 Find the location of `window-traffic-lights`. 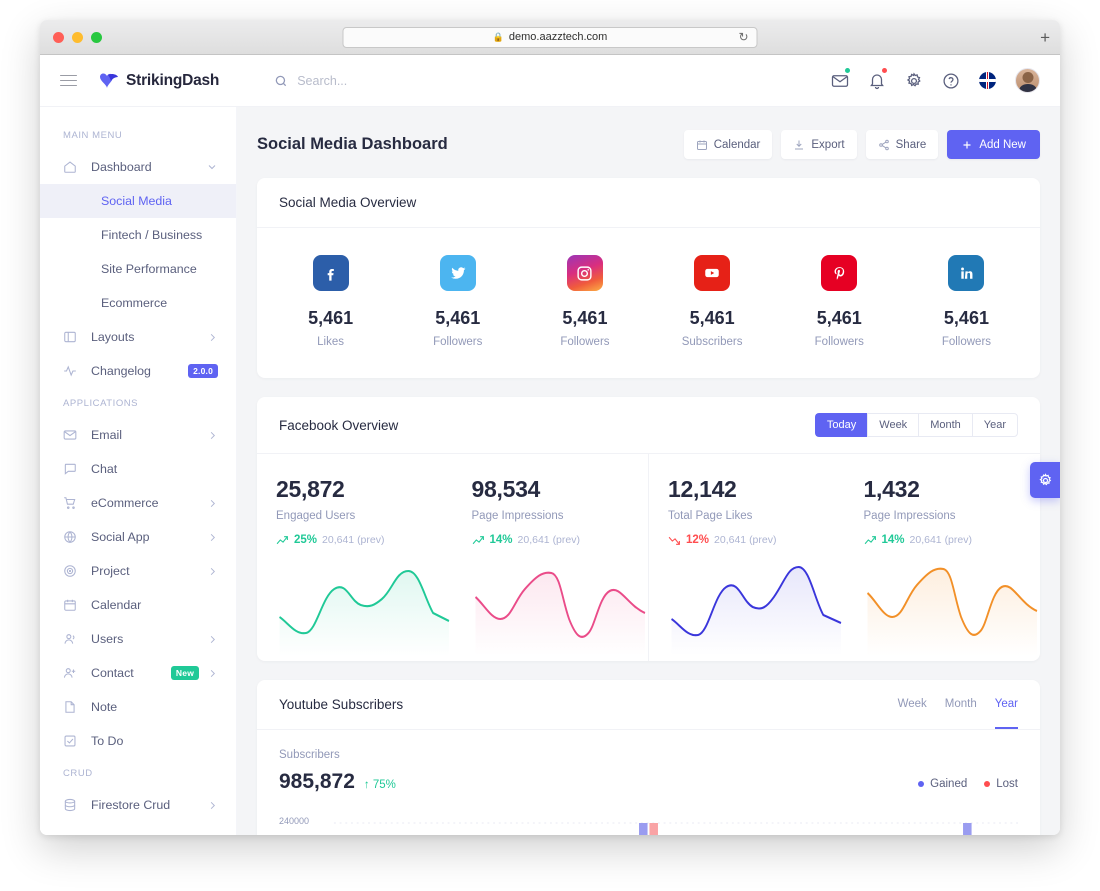

window-traffic-lights is located at coordinates (77, 37).